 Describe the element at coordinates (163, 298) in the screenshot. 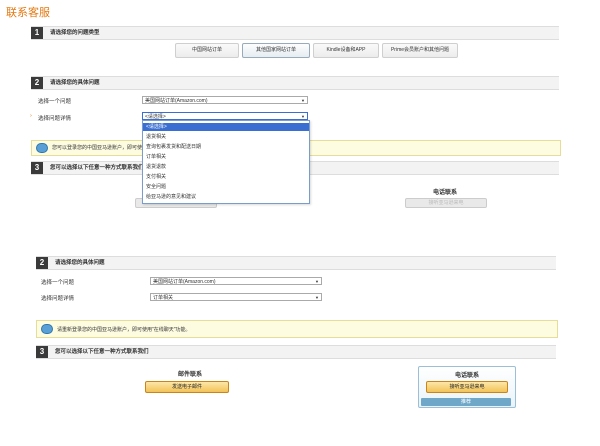

I see `detail-select-value-bottom: 订单相关` at that location.